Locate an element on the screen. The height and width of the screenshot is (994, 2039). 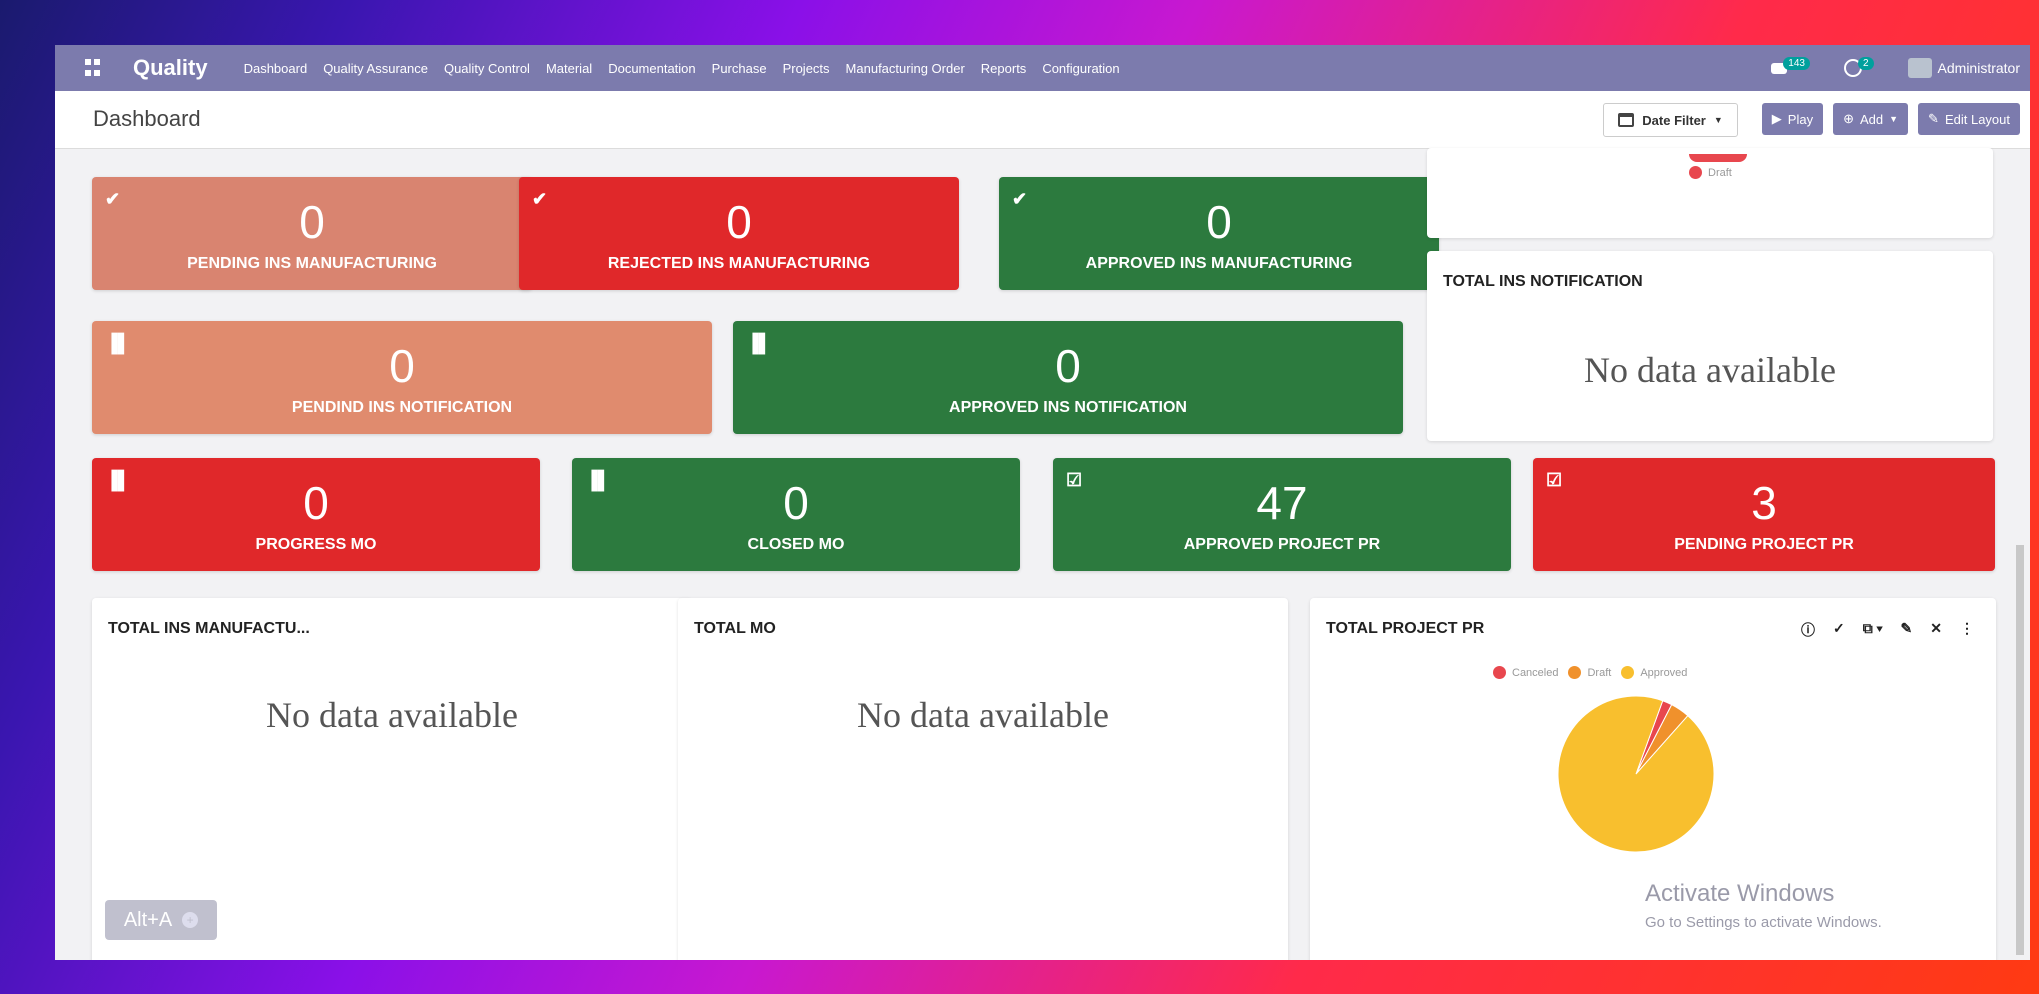
messages-counter: 143 is located at coordinates (1796, 63).